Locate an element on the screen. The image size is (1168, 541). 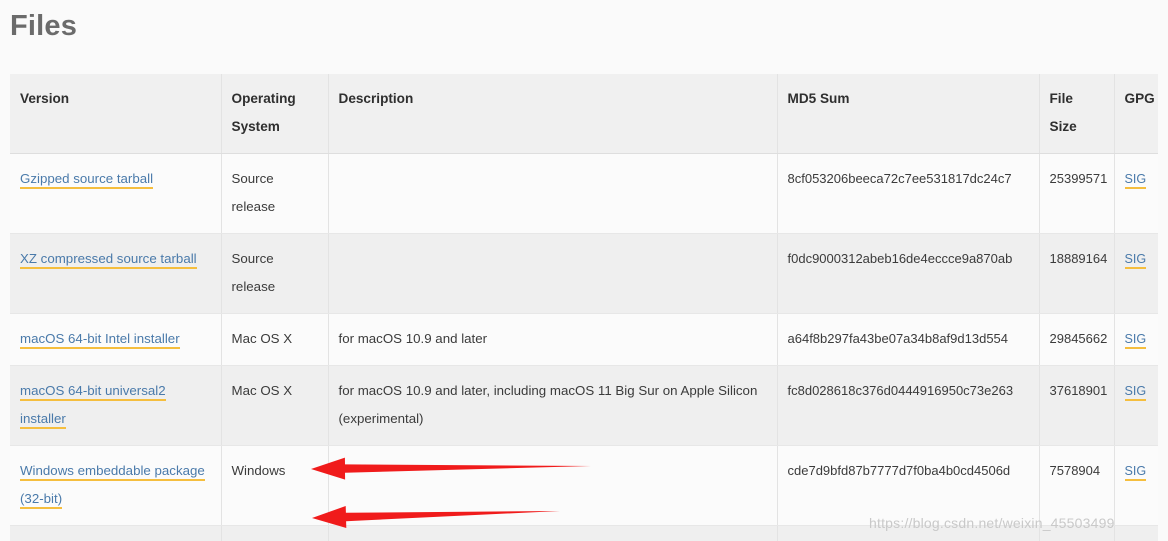
cell-file-size: 29845662 is located at coordinates (1077, 339).